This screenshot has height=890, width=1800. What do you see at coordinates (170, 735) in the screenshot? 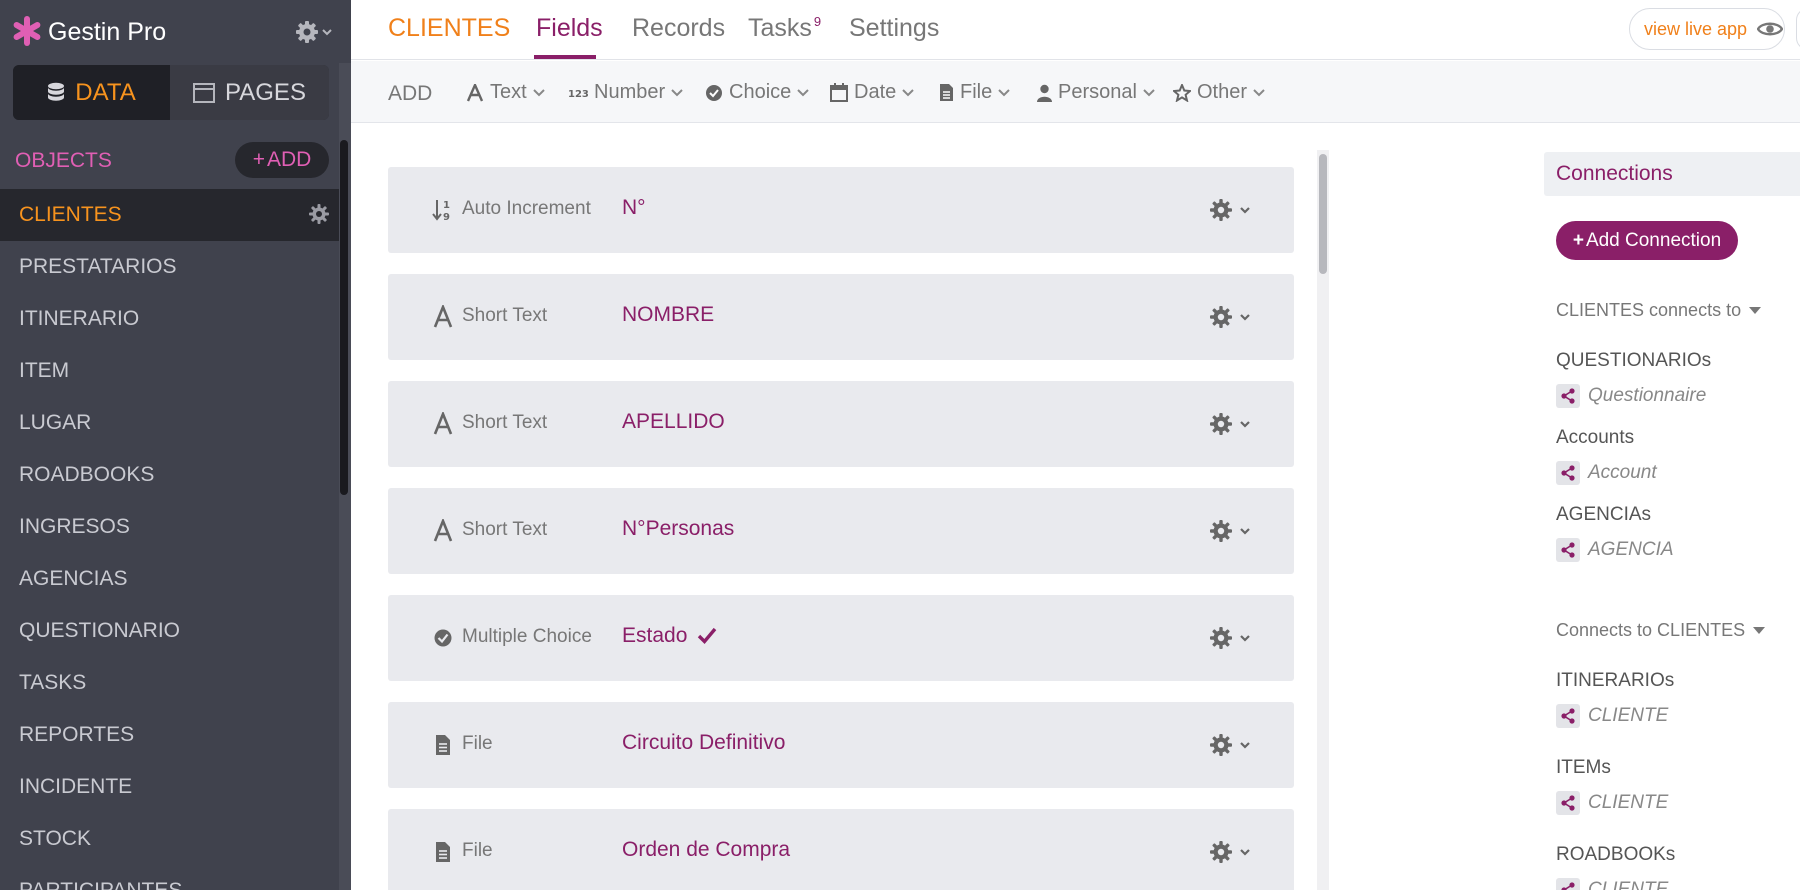
I see `object-item-reportes: REPORTES` at bounding box center [170, 735].